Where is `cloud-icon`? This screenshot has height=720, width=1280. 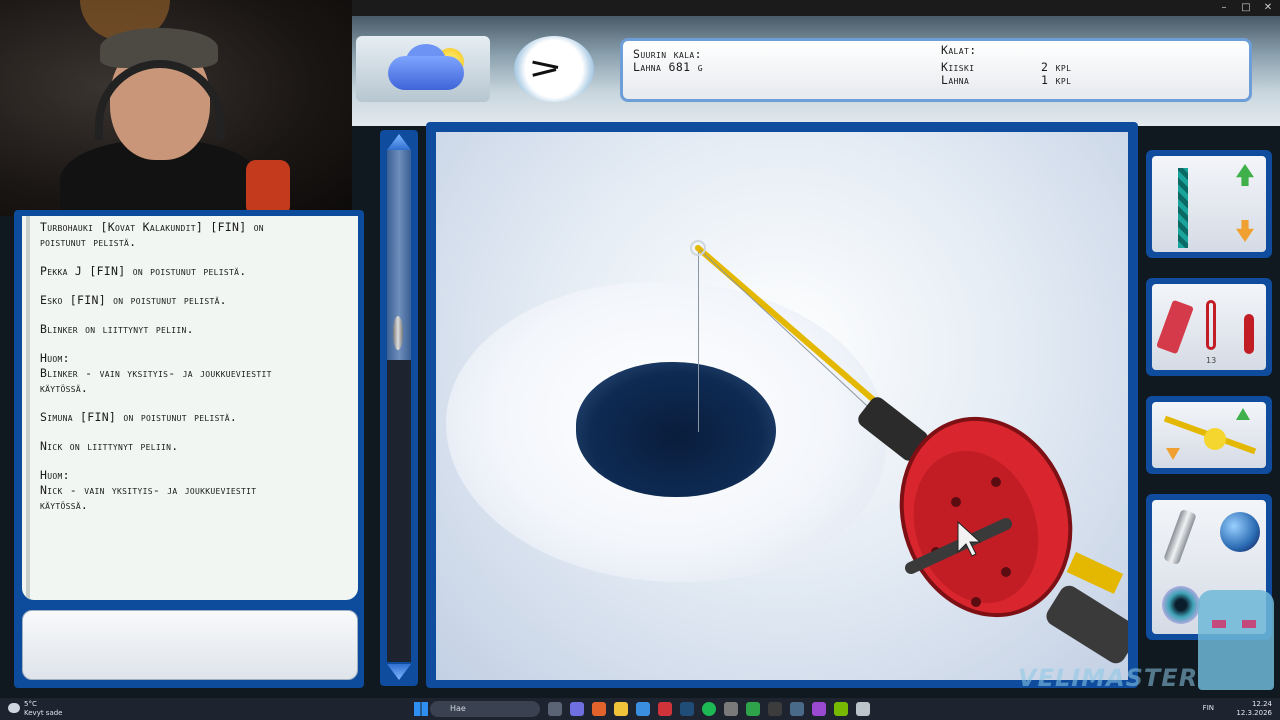
cloud-icon is located at coordinates (426, 73).